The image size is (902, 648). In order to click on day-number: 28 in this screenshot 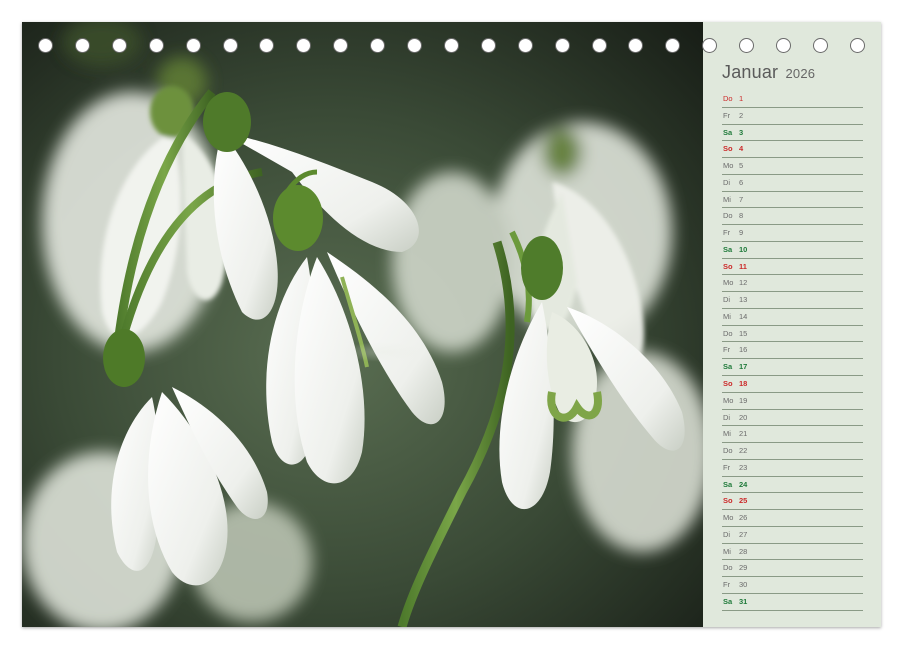, I will do `click(743, 551)`.